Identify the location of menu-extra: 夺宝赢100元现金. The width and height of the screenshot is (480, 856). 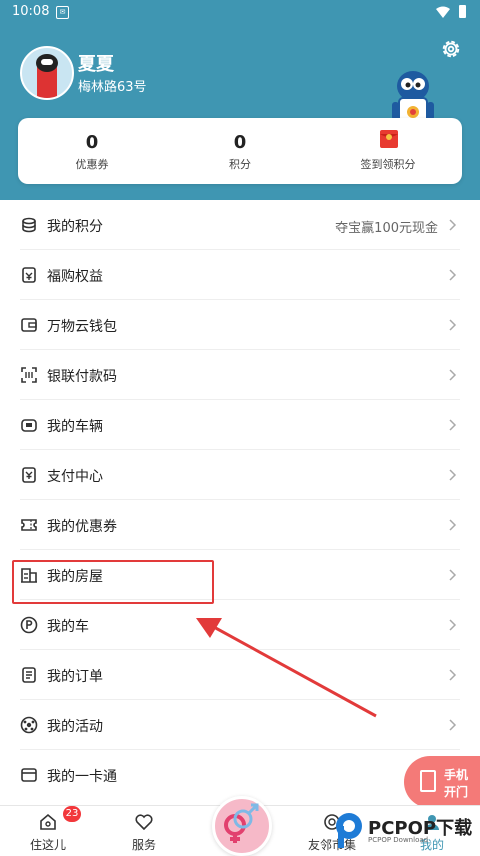
(386, 228).